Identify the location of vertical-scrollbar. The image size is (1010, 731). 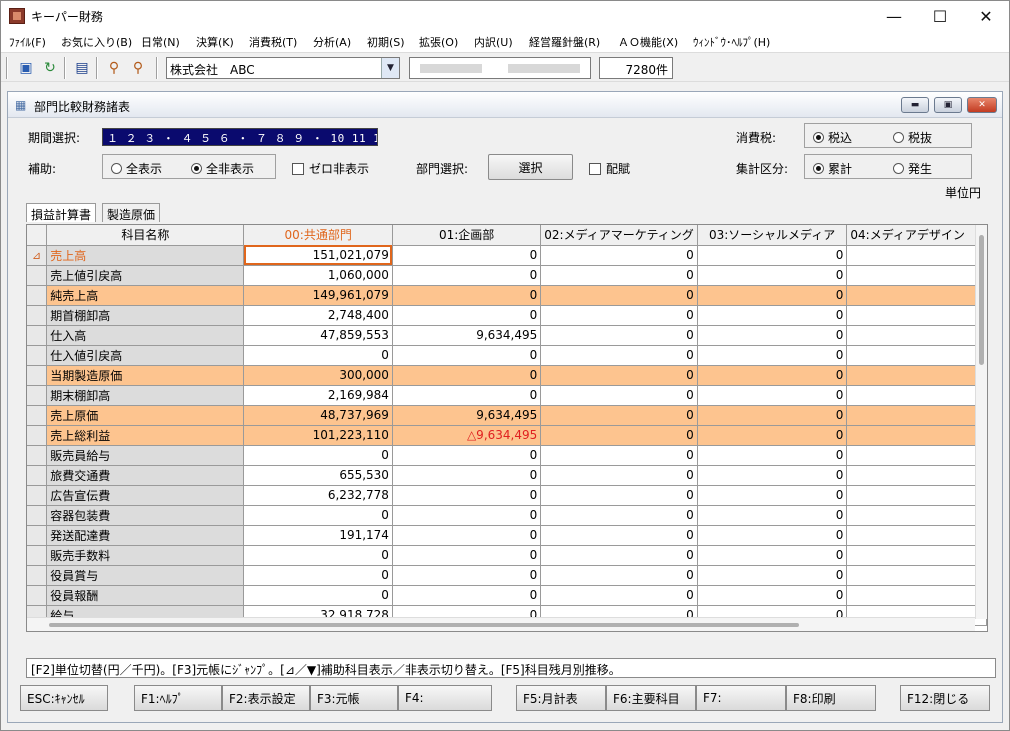
(981, 422).